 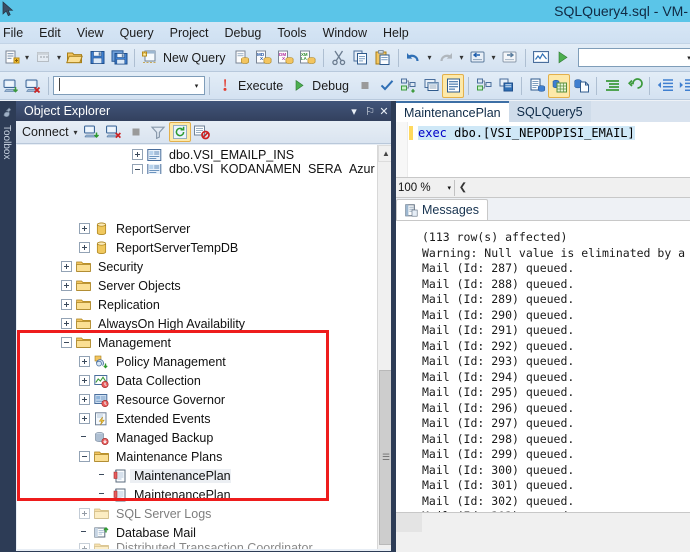 I want to click on new-database-engine-query-icon, so click(x=242, y=58).